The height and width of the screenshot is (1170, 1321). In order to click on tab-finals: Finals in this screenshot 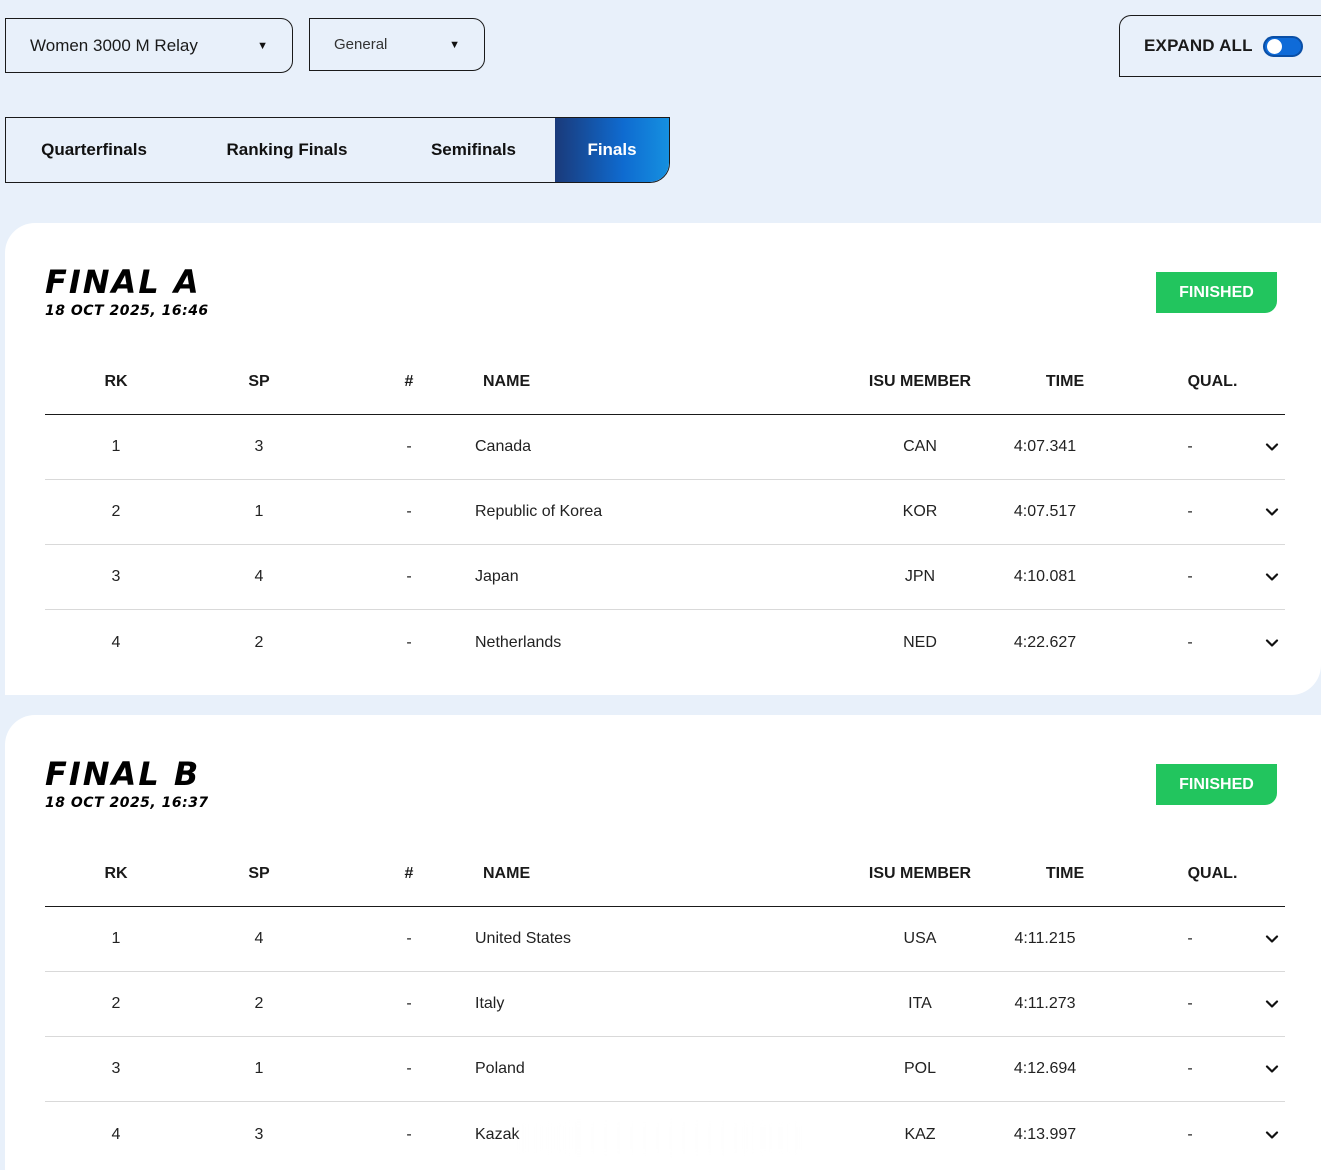, I will do `click(612, 150)`.